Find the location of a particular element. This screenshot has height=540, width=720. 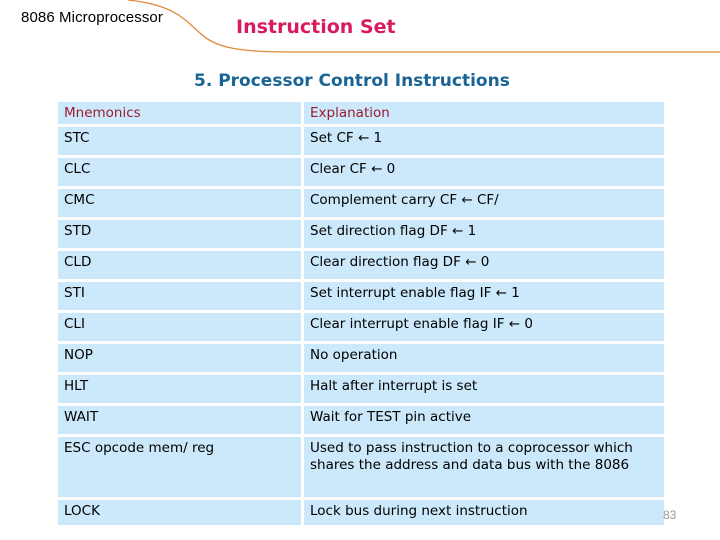

explanation-cell: No operation is located at coordinates (484, 358).